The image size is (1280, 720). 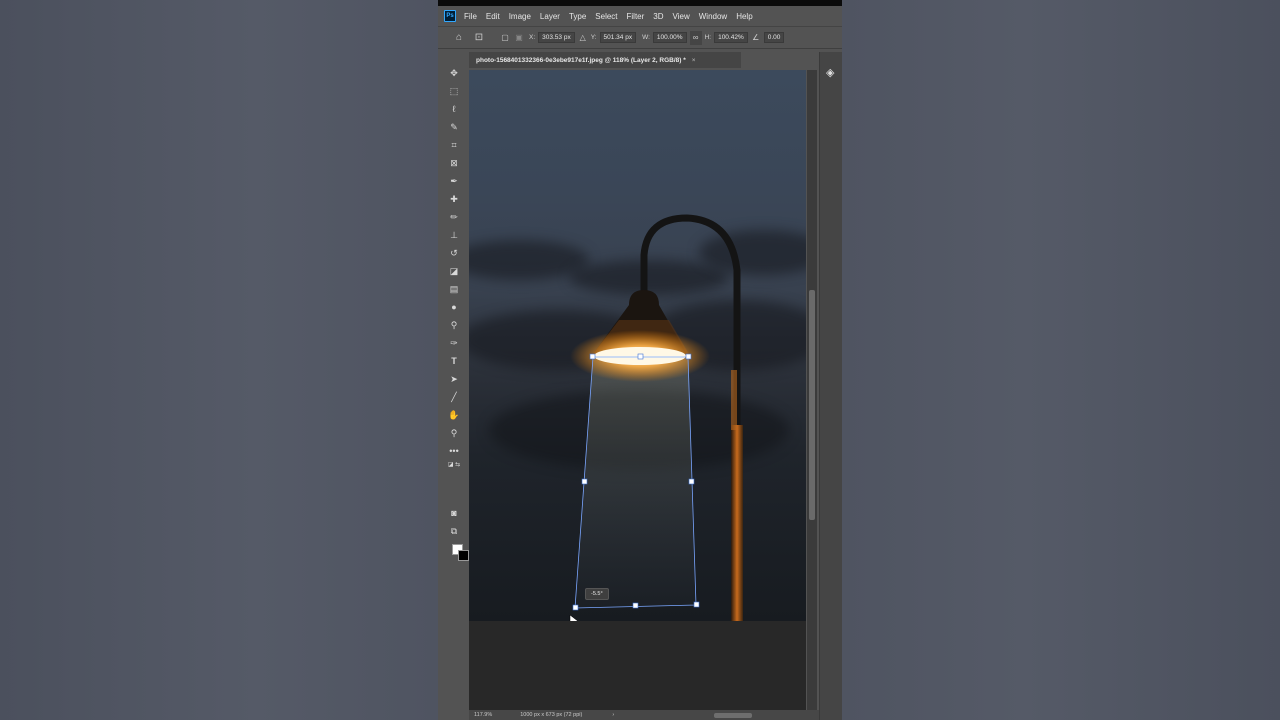 I want to click on light-beam-layer, so click(x=635, y=483).